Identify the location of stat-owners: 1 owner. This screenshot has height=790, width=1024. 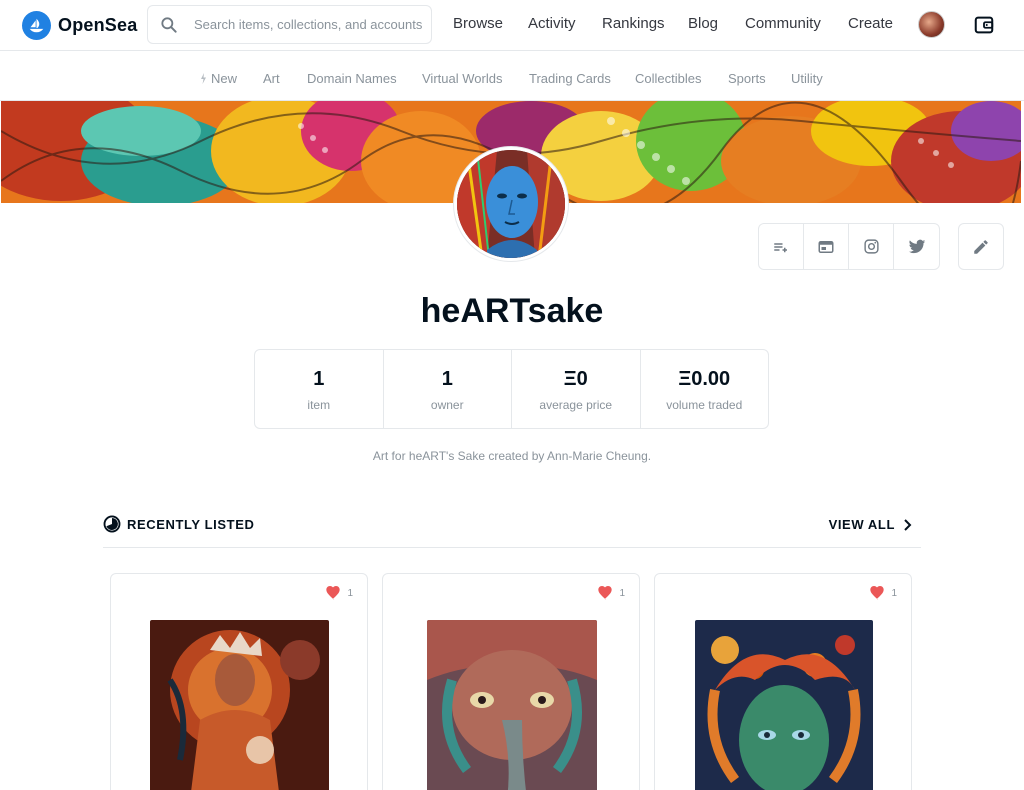
(448, 389).